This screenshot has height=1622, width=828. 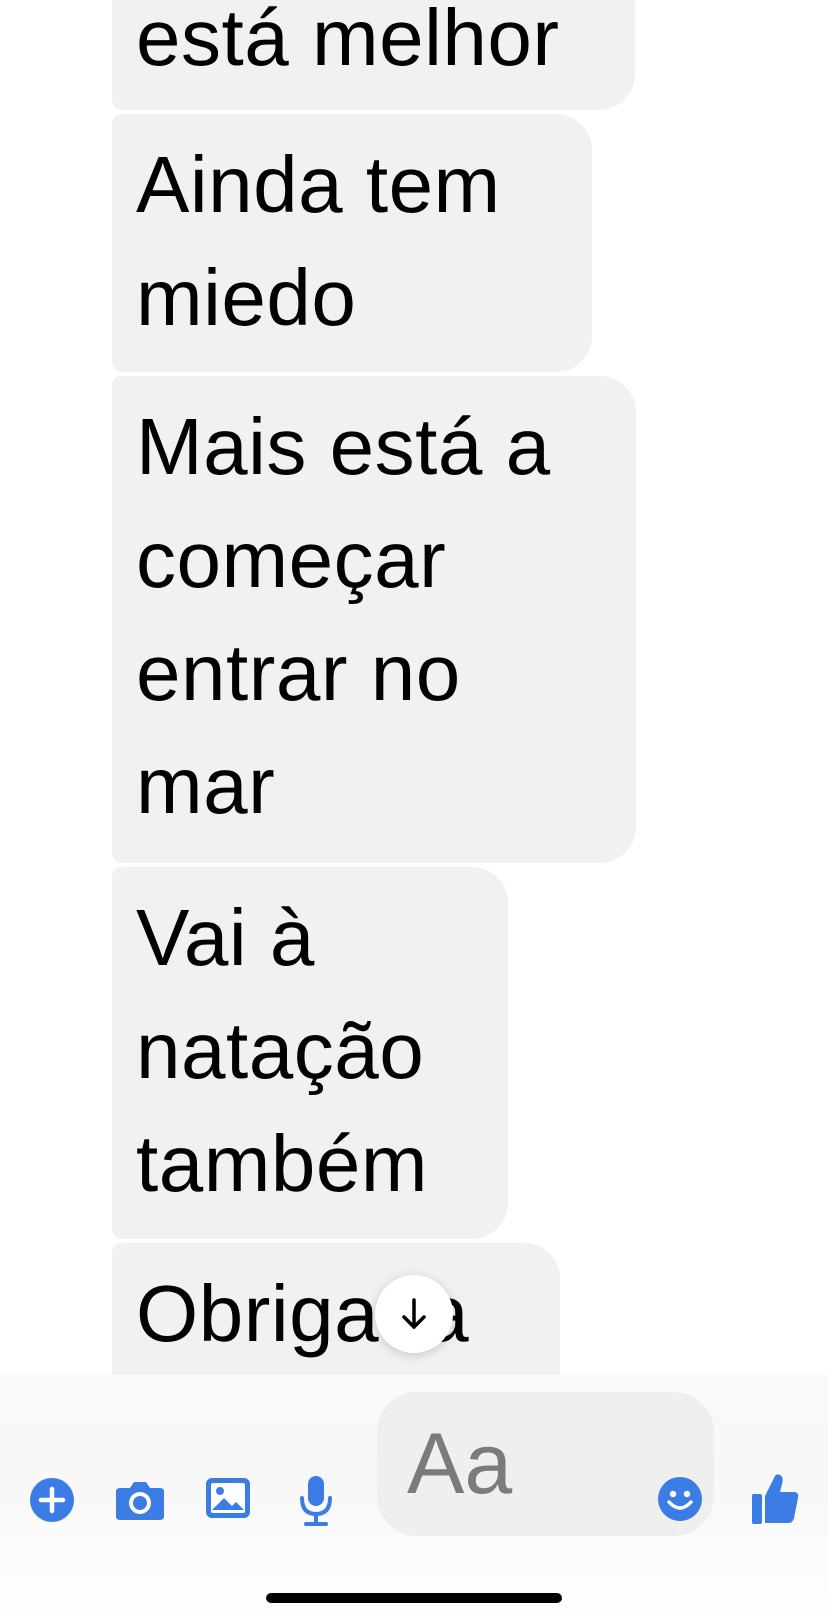 I want to click on scroll-to-bottom-button, so click(x=414, y=1314).